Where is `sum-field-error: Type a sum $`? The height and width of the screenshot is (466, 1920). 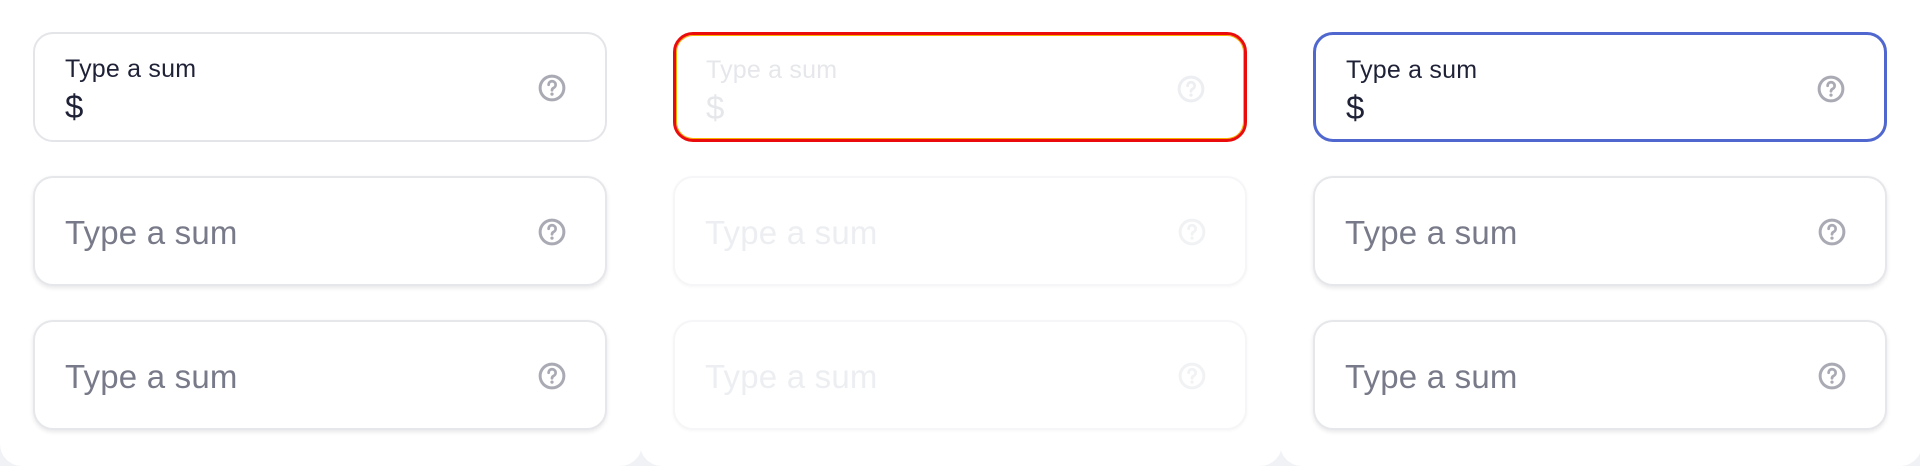
sum-field-error: Type a sum $ is located at coordinates (960, 87).